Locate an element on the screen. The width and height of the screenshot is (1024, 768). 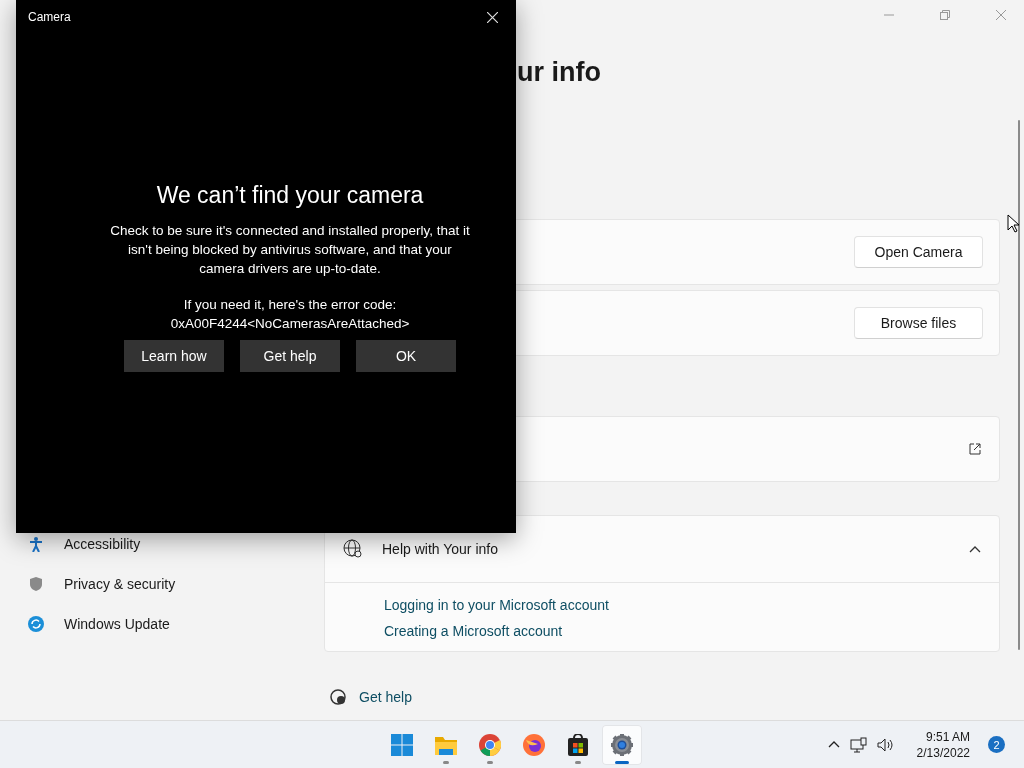
dialog-button: OK is located at coordinates (406, 356).